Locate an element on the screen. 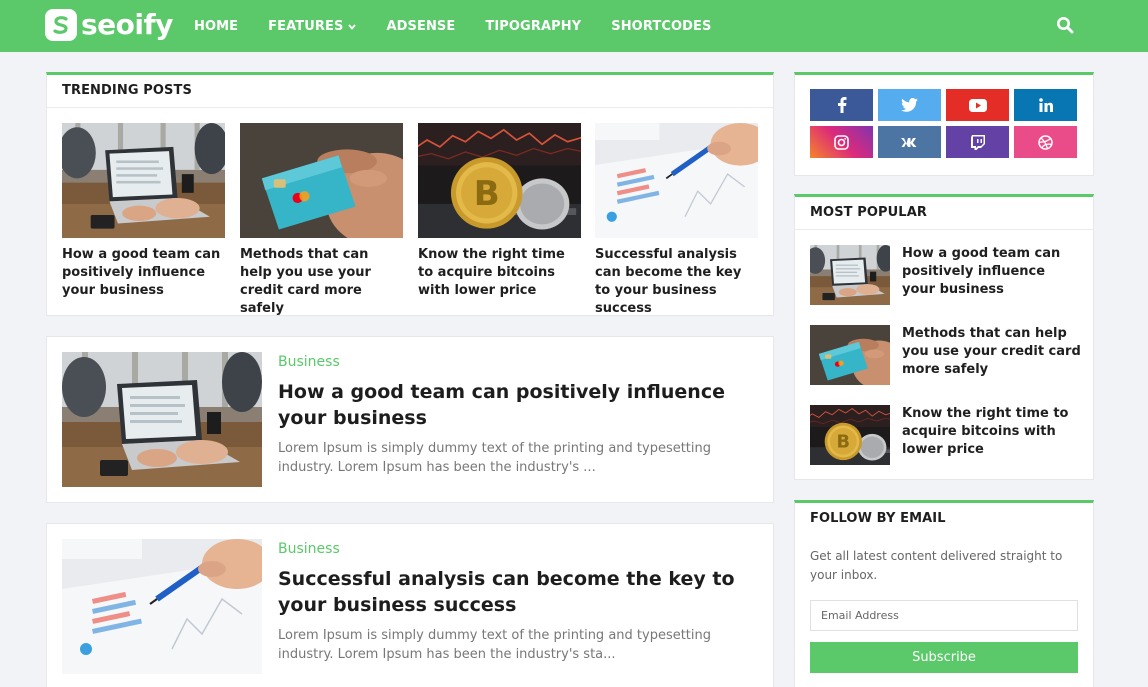 The image size is (1148, 687). chevron-down-icon is located at coordinates (352, 26).